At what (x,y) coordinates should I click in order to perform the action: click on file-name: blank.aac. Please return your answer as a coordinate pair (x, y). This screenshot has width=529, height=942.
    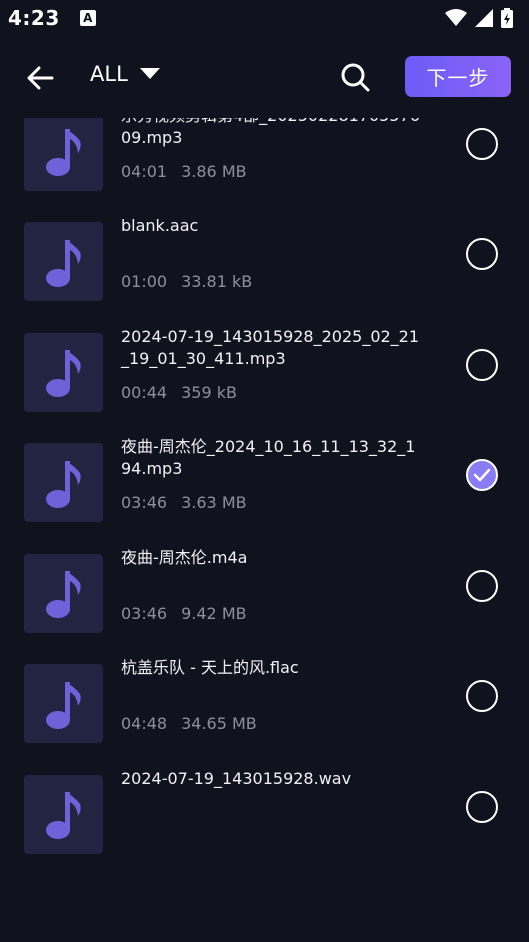
    Looking at the image, I should click on (160, 225).